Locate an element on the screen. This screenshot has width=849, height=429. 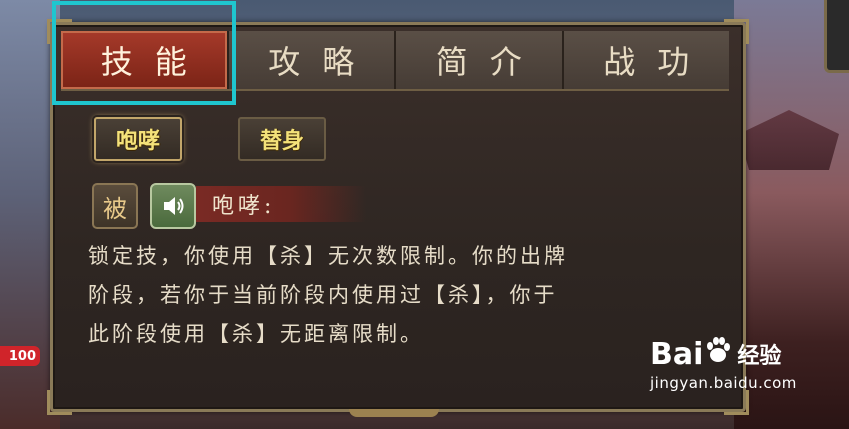
jingyan-logo-text: 经验 is located at coordinates (759, 356).